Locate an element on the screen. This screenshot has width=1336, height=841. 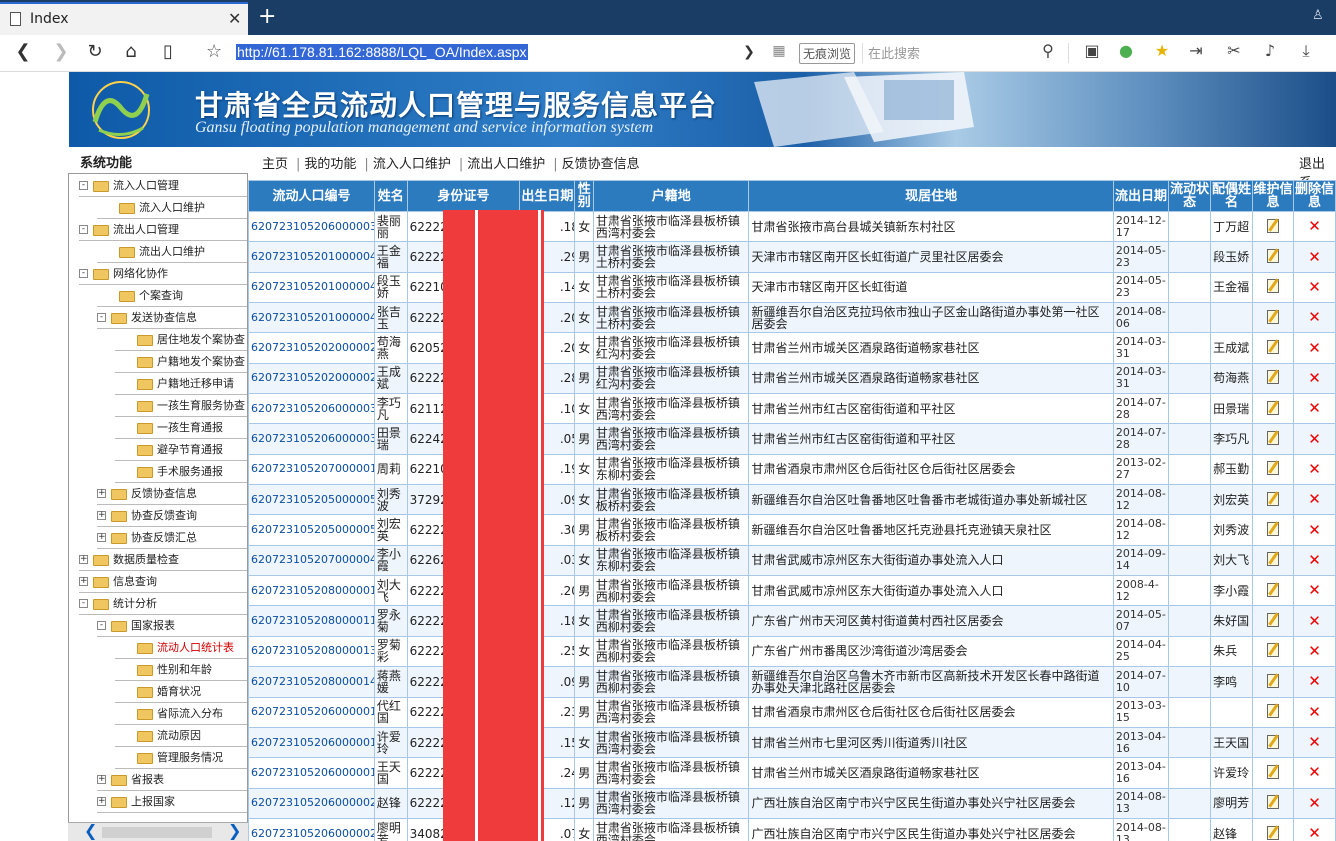
go-arrow-icon: ❯ is located at coordinates (749, 52).